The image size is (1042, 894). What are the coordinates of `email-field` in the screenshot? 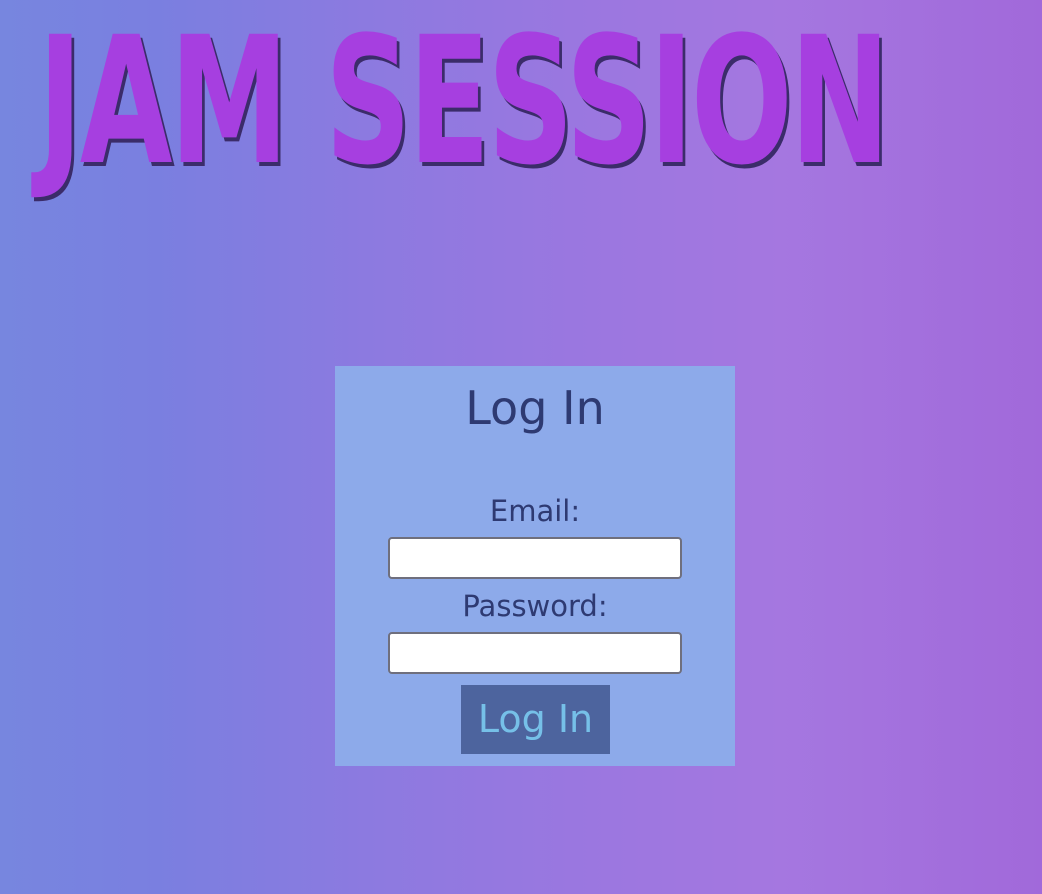 It's located at (535, 558).